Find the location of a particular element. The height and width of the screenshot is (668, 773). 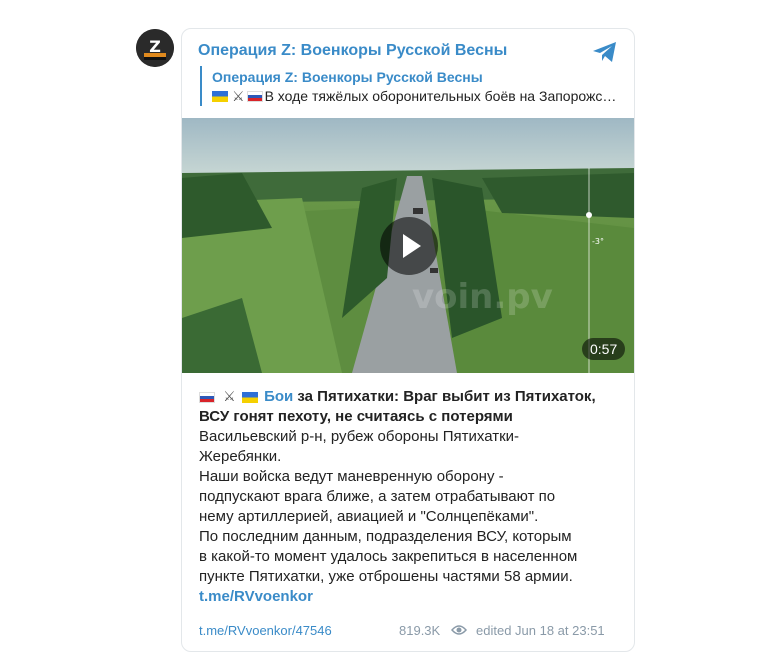

view-count: 819.3K is located at coordinates (420, 630).